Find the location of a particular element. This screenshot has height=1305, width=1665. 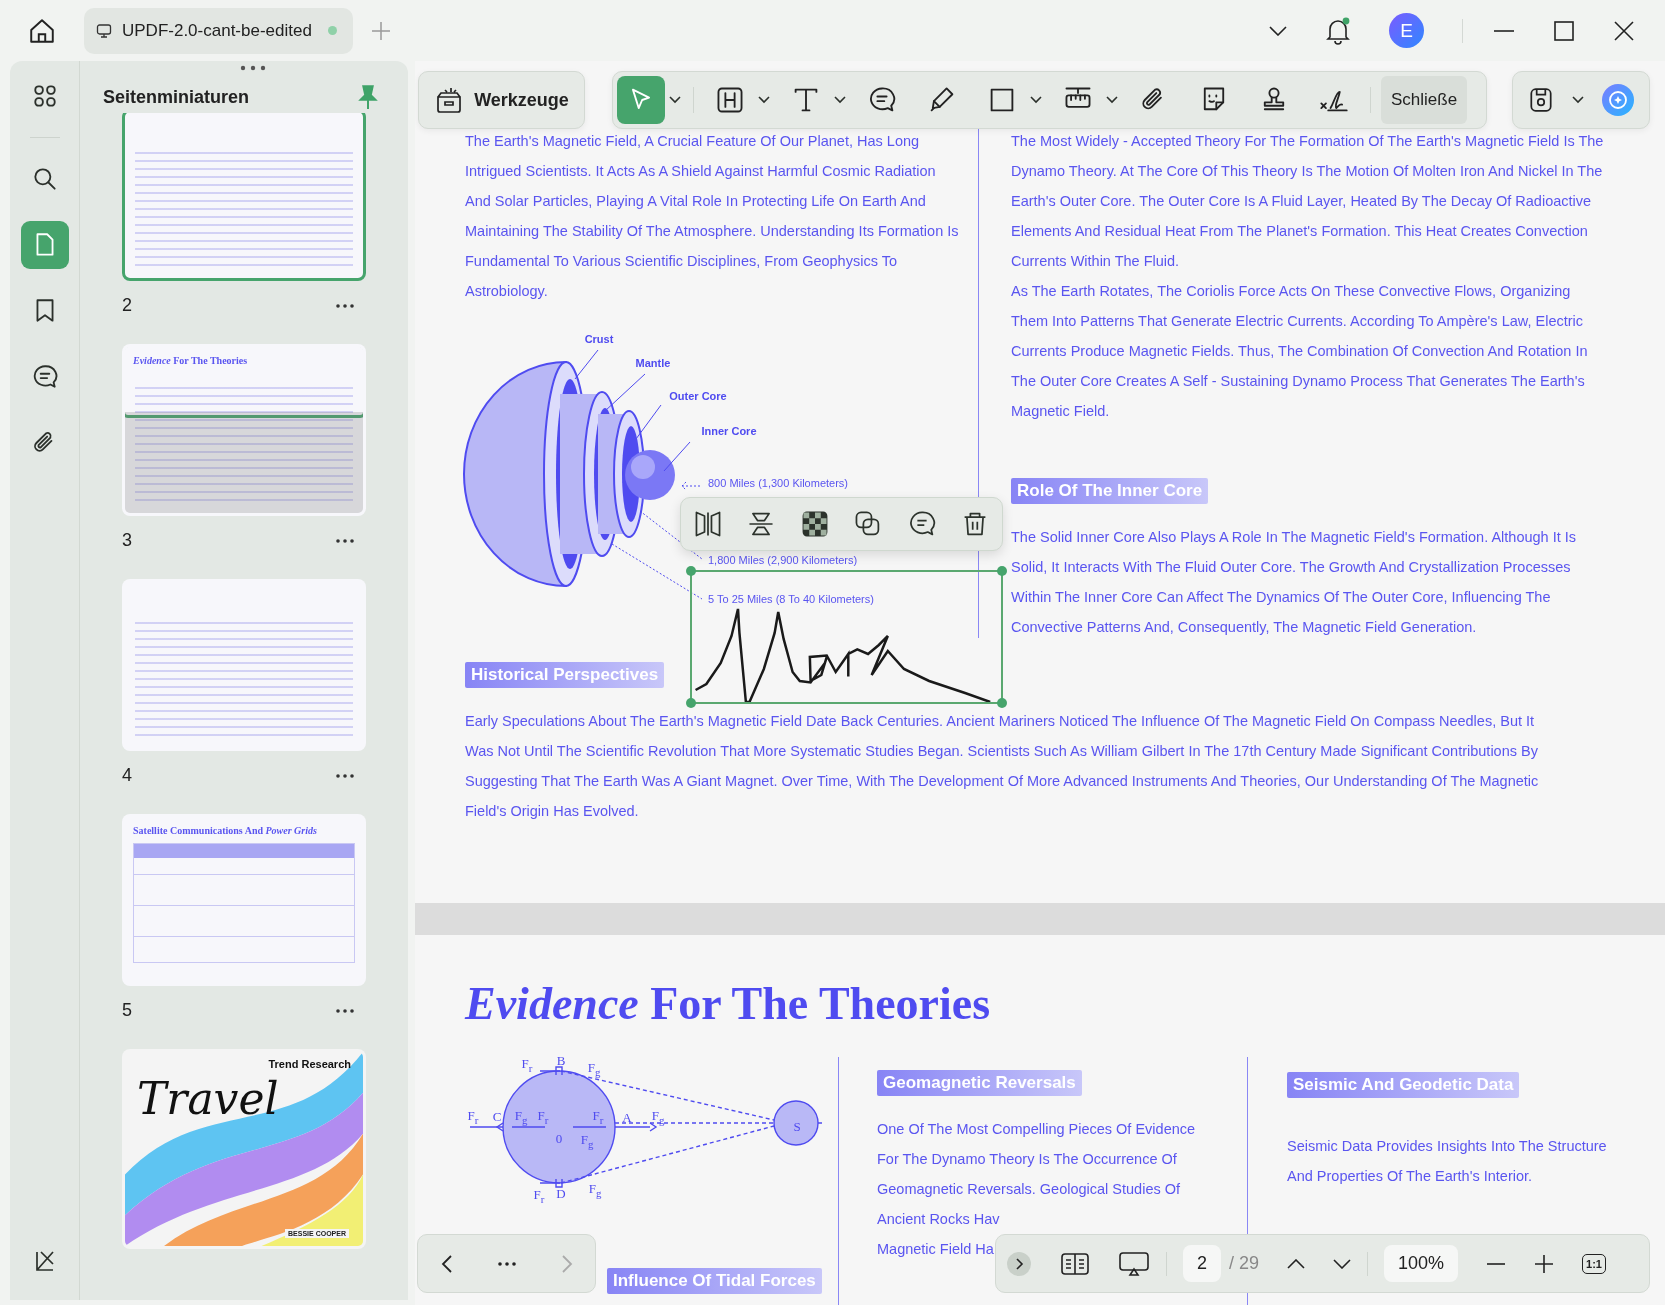

page-number: 5 is located at coordinates (127, 1010).